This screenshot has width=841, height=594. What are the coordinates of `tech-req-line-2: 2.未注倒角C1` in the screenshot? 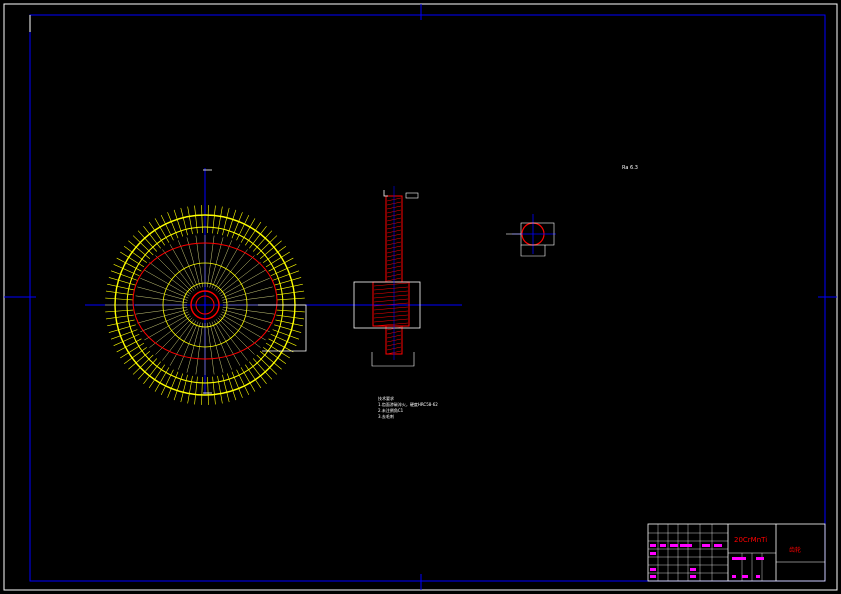 It's located at (391, 410).